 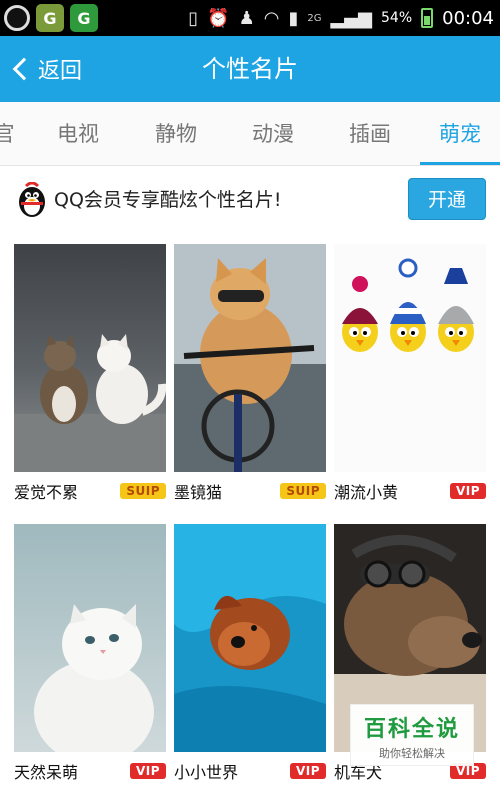 I want to click on category-tabs: 官 电视 静物 动漫 插画 萌宠, so click(x=250, y=134).